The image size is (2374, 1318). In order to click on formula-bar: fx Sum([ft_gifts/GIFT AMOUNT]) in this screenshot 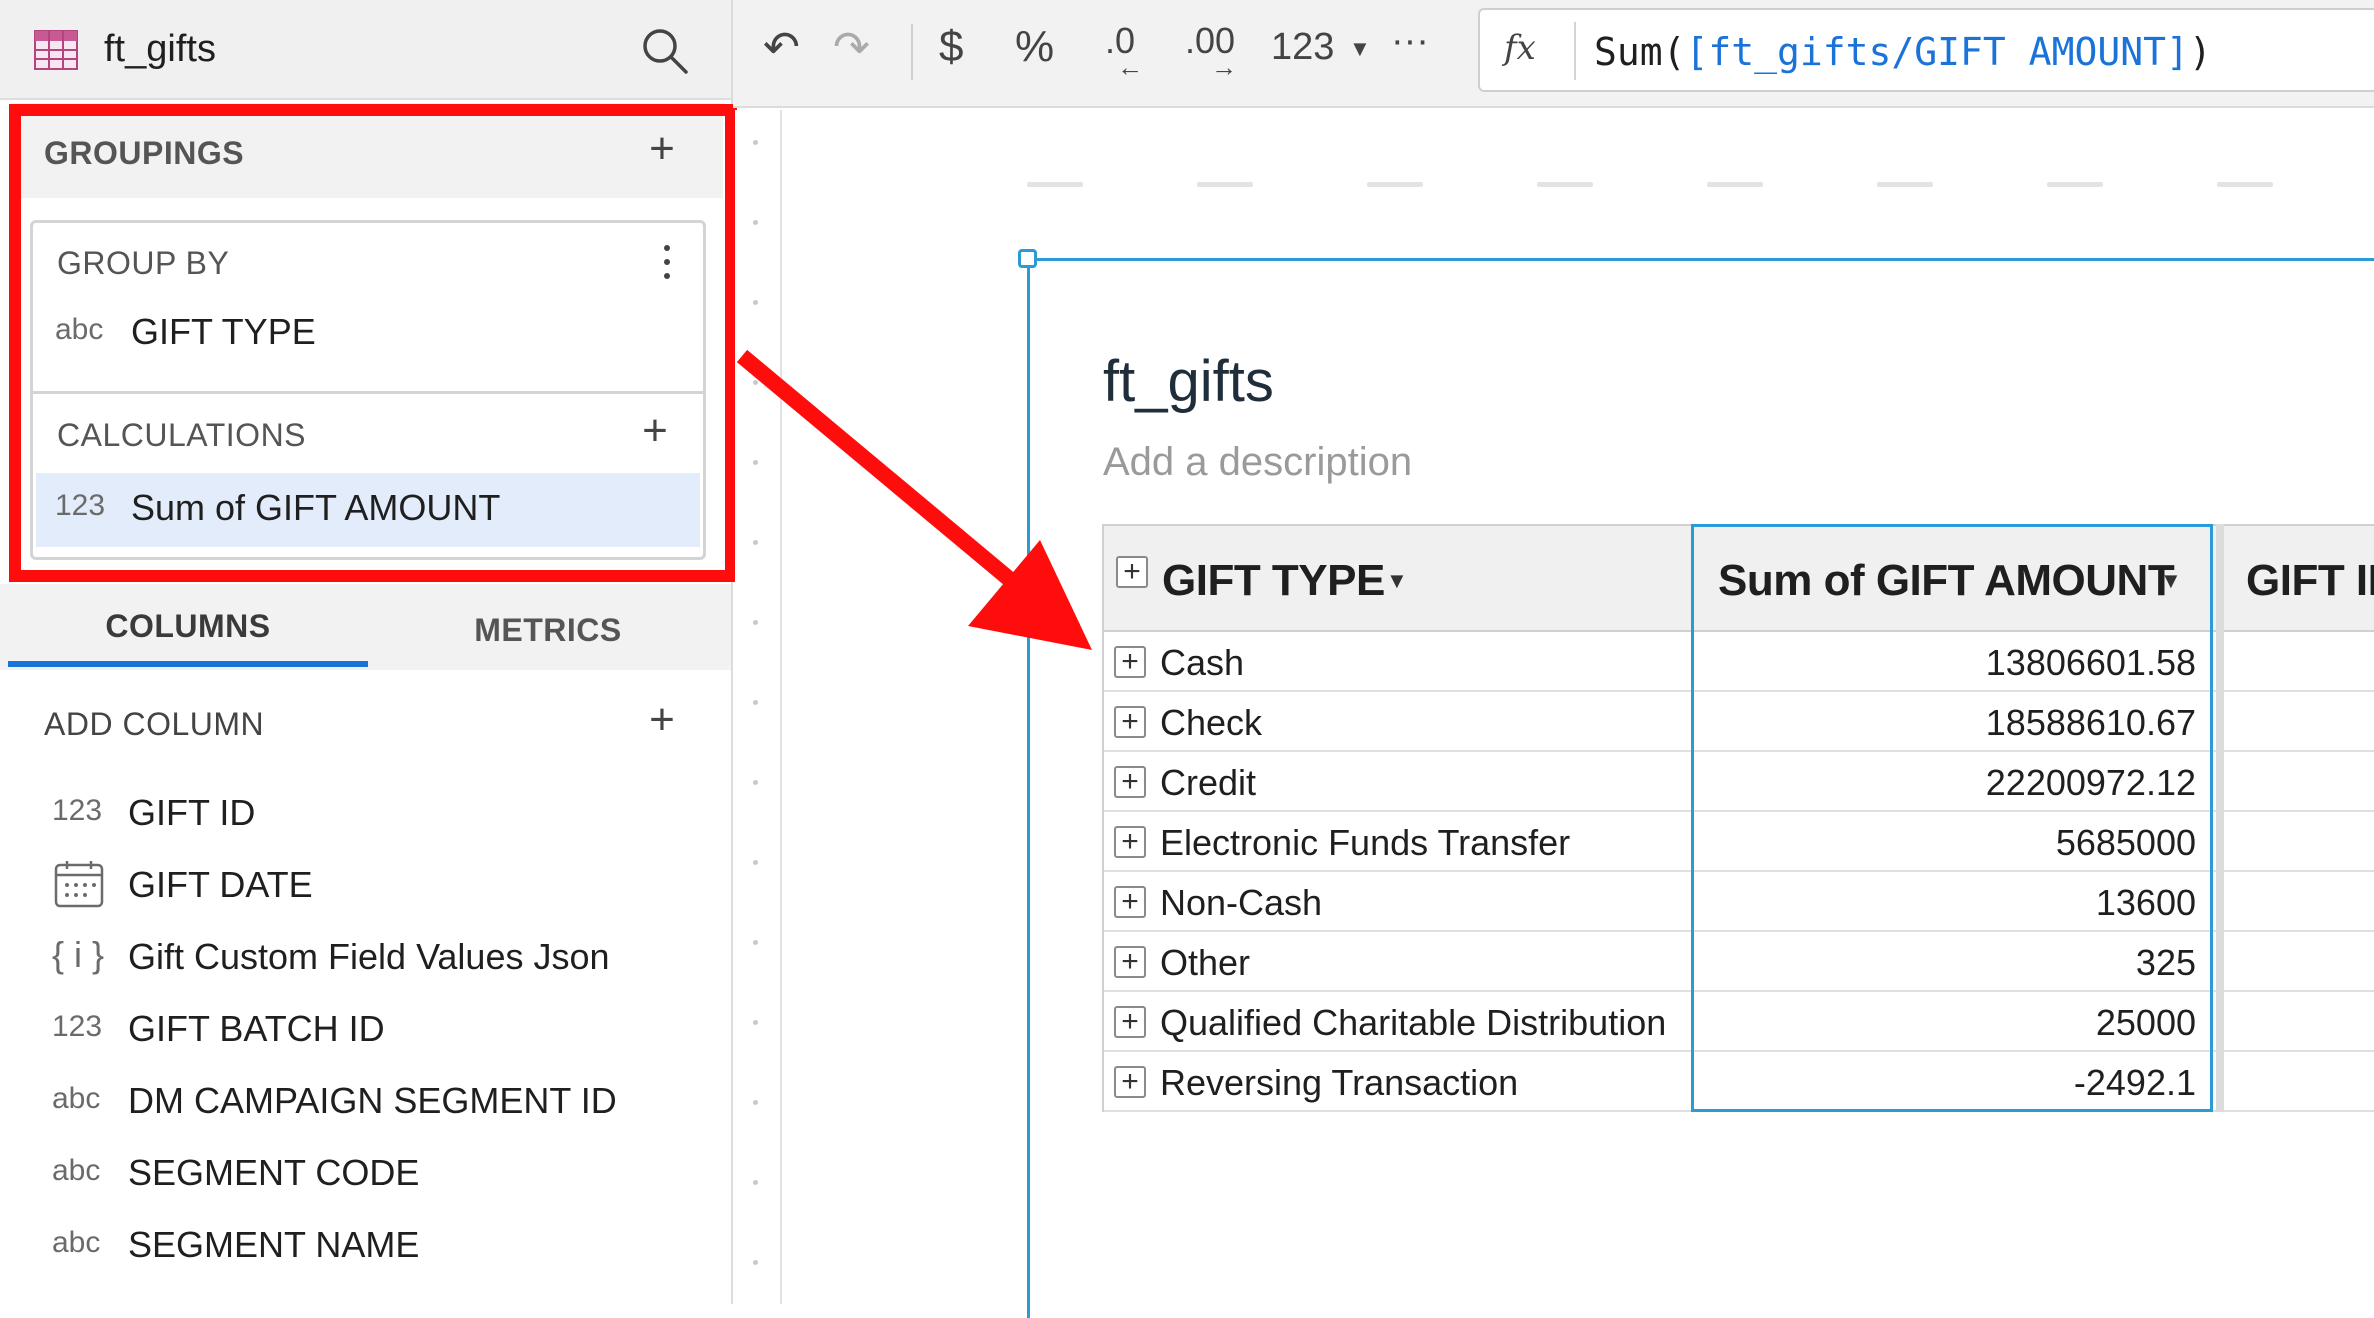, I will do `click(1926, 50)`.